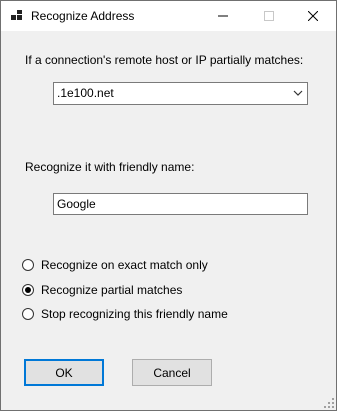 This screenshot has width=337, height=411. Describe the element at coordinates (328, 402) in the screenshot. I see `resize-grip-icon` at that location.